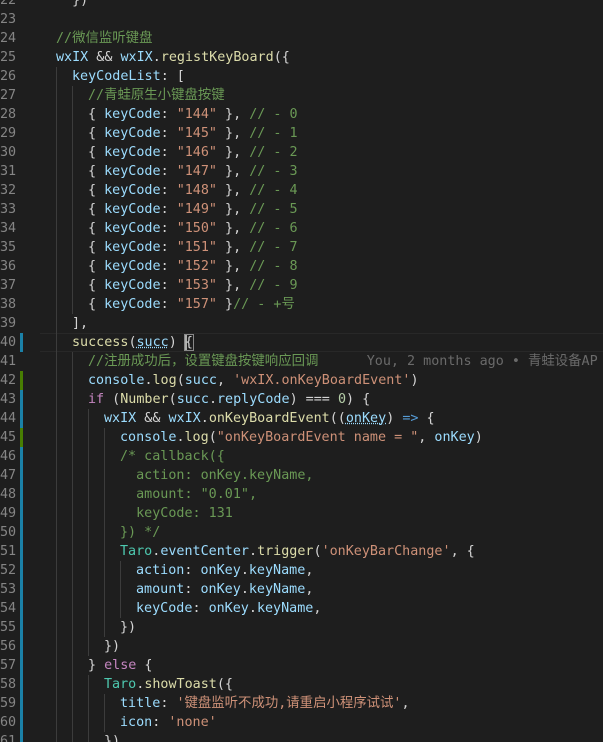  What do you see at coordinates (301, 513) in the screenshot?
I see `code-line: 49 keyCode: 131` at bounding box center [301, 513].